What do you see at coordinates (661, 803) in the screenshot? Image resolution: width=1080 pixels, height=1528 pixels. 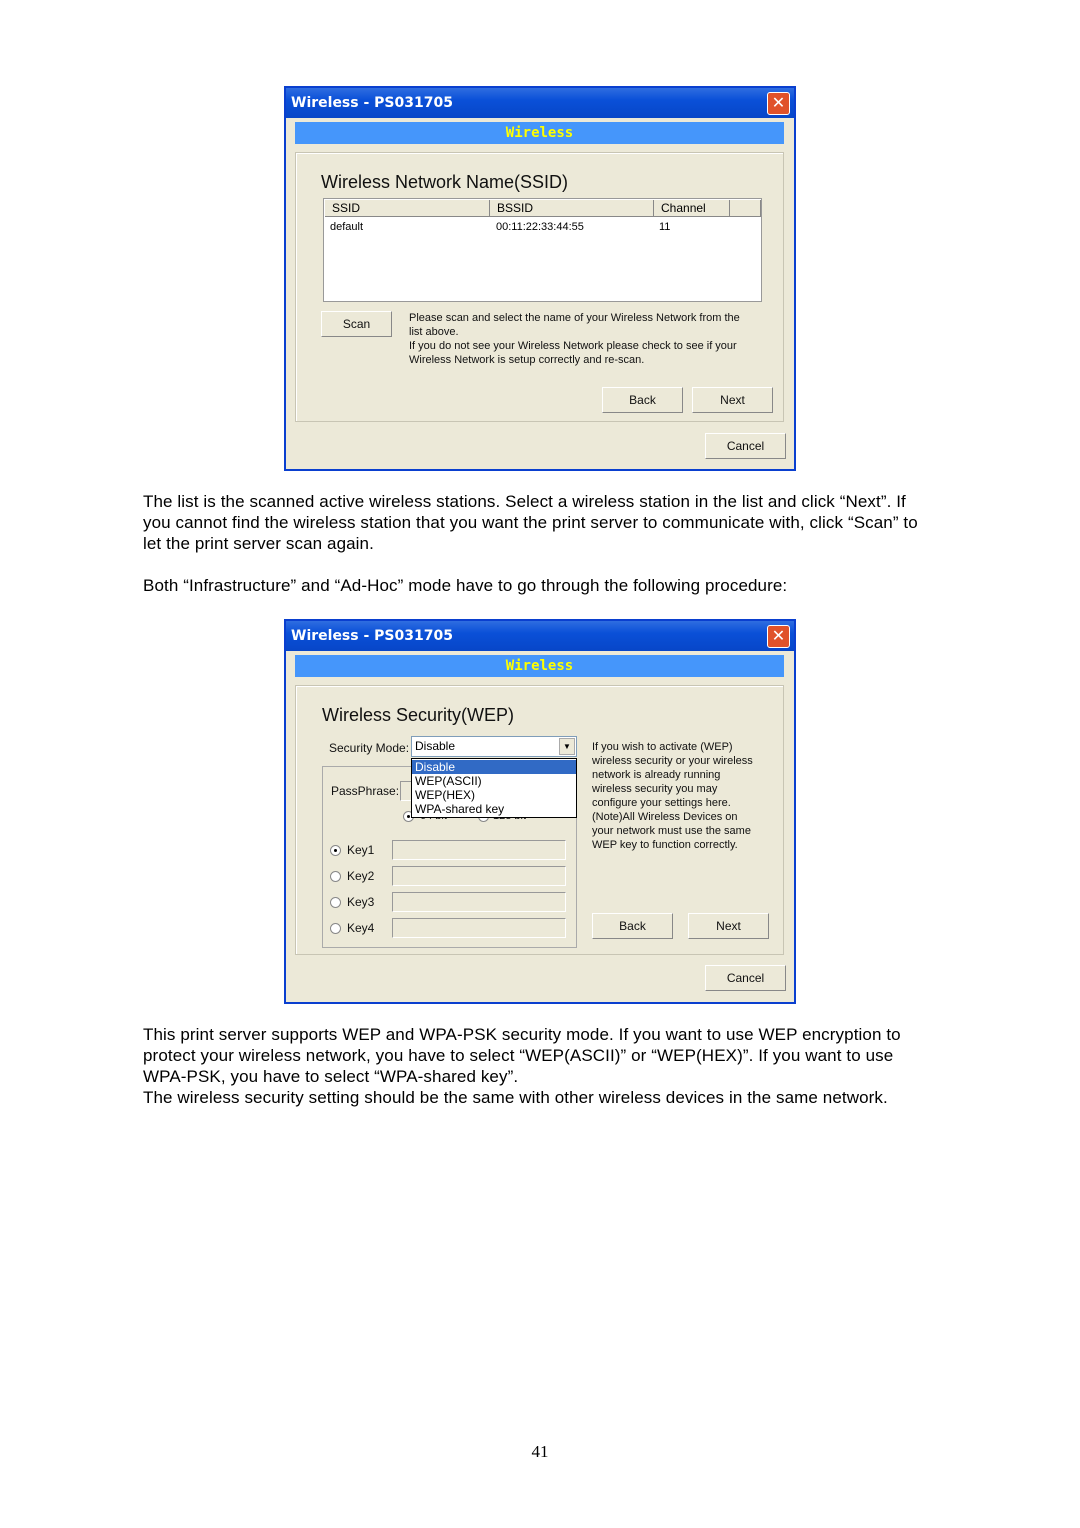 I see `help-line: configure your settings here.` at bounding box center [661, 803].